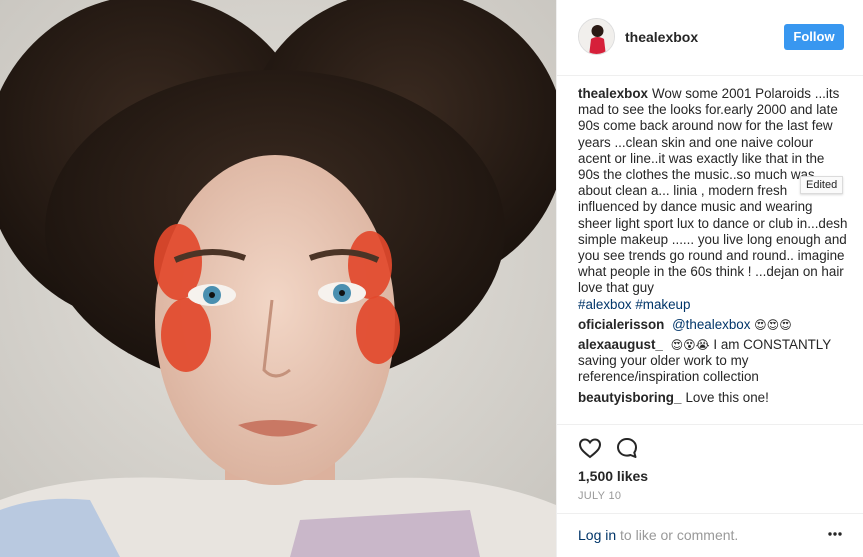 The image size is (863, 557). What do you see at coordinates (710, 38) in the screenshot?
I see `post-header: thealexbox Follow` at bounding box center [710, 38].